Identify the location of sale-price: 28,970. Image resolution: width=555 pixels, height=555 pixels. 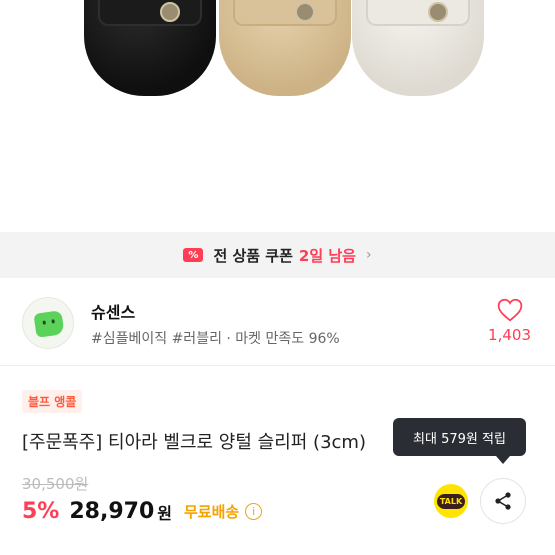
(112, 511).